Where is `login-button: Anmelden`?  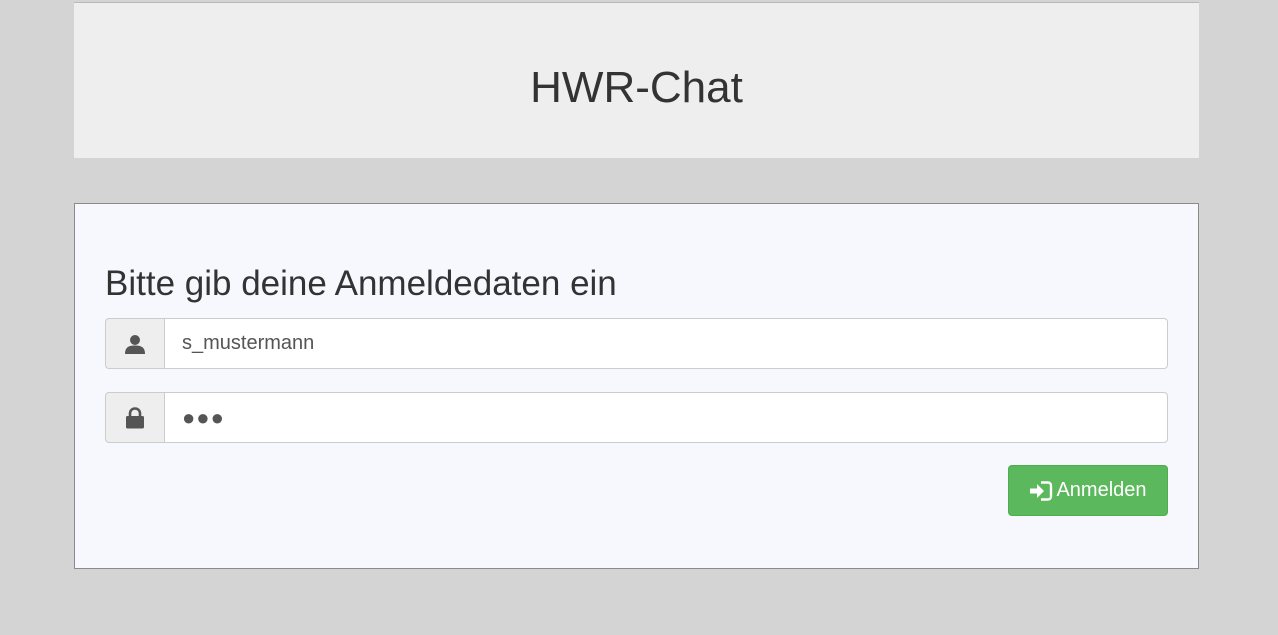 login-button: Anmelden is located at coordinates (1088, 490).